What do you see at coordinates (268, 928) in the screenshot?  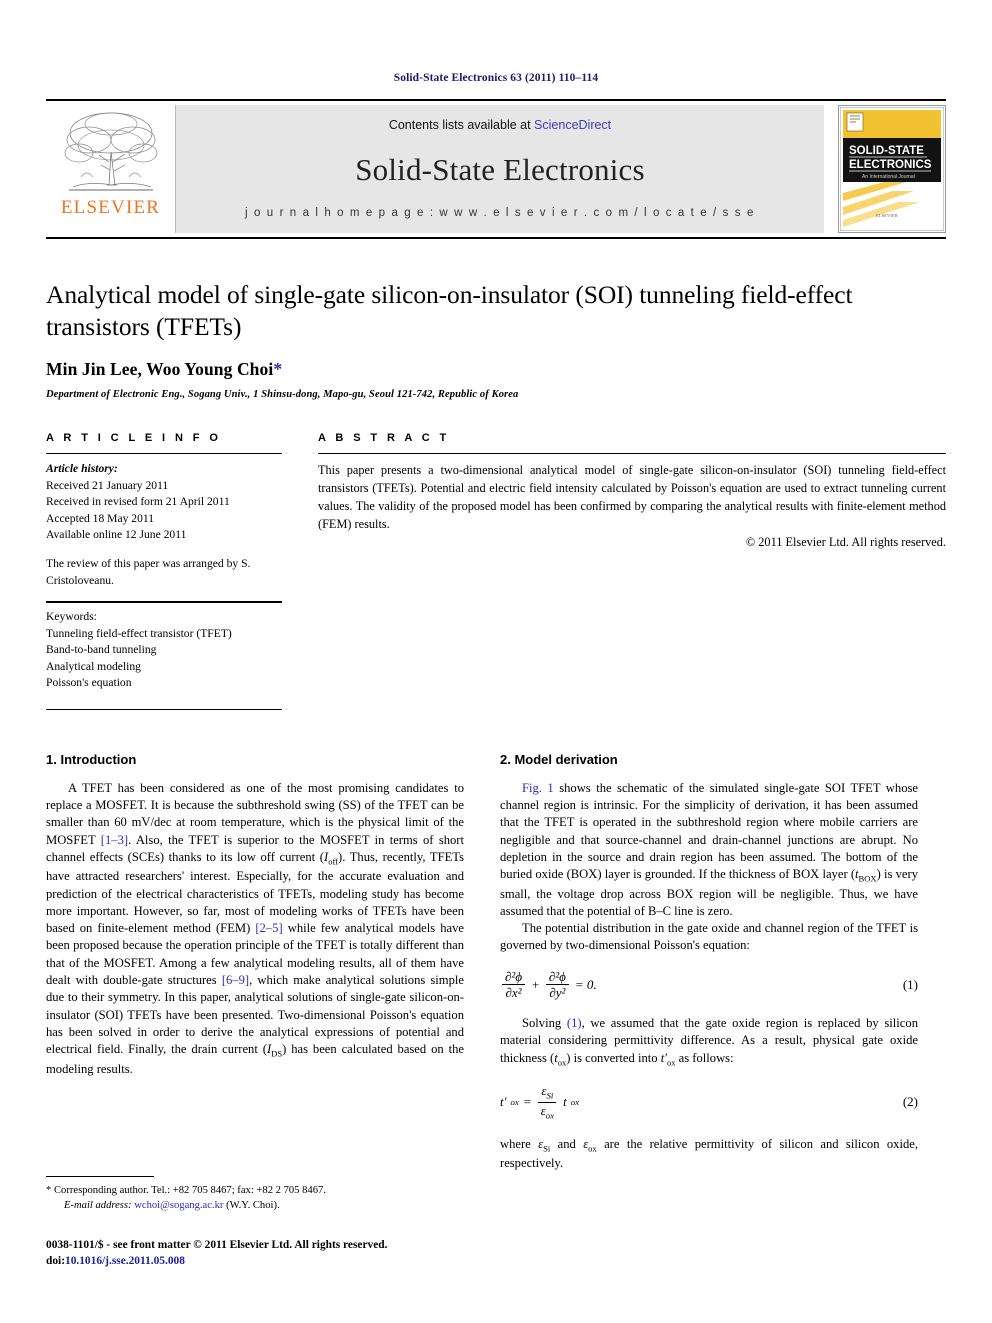 I see `citation-ref: [2–5]` at bounding box center [268, 928].